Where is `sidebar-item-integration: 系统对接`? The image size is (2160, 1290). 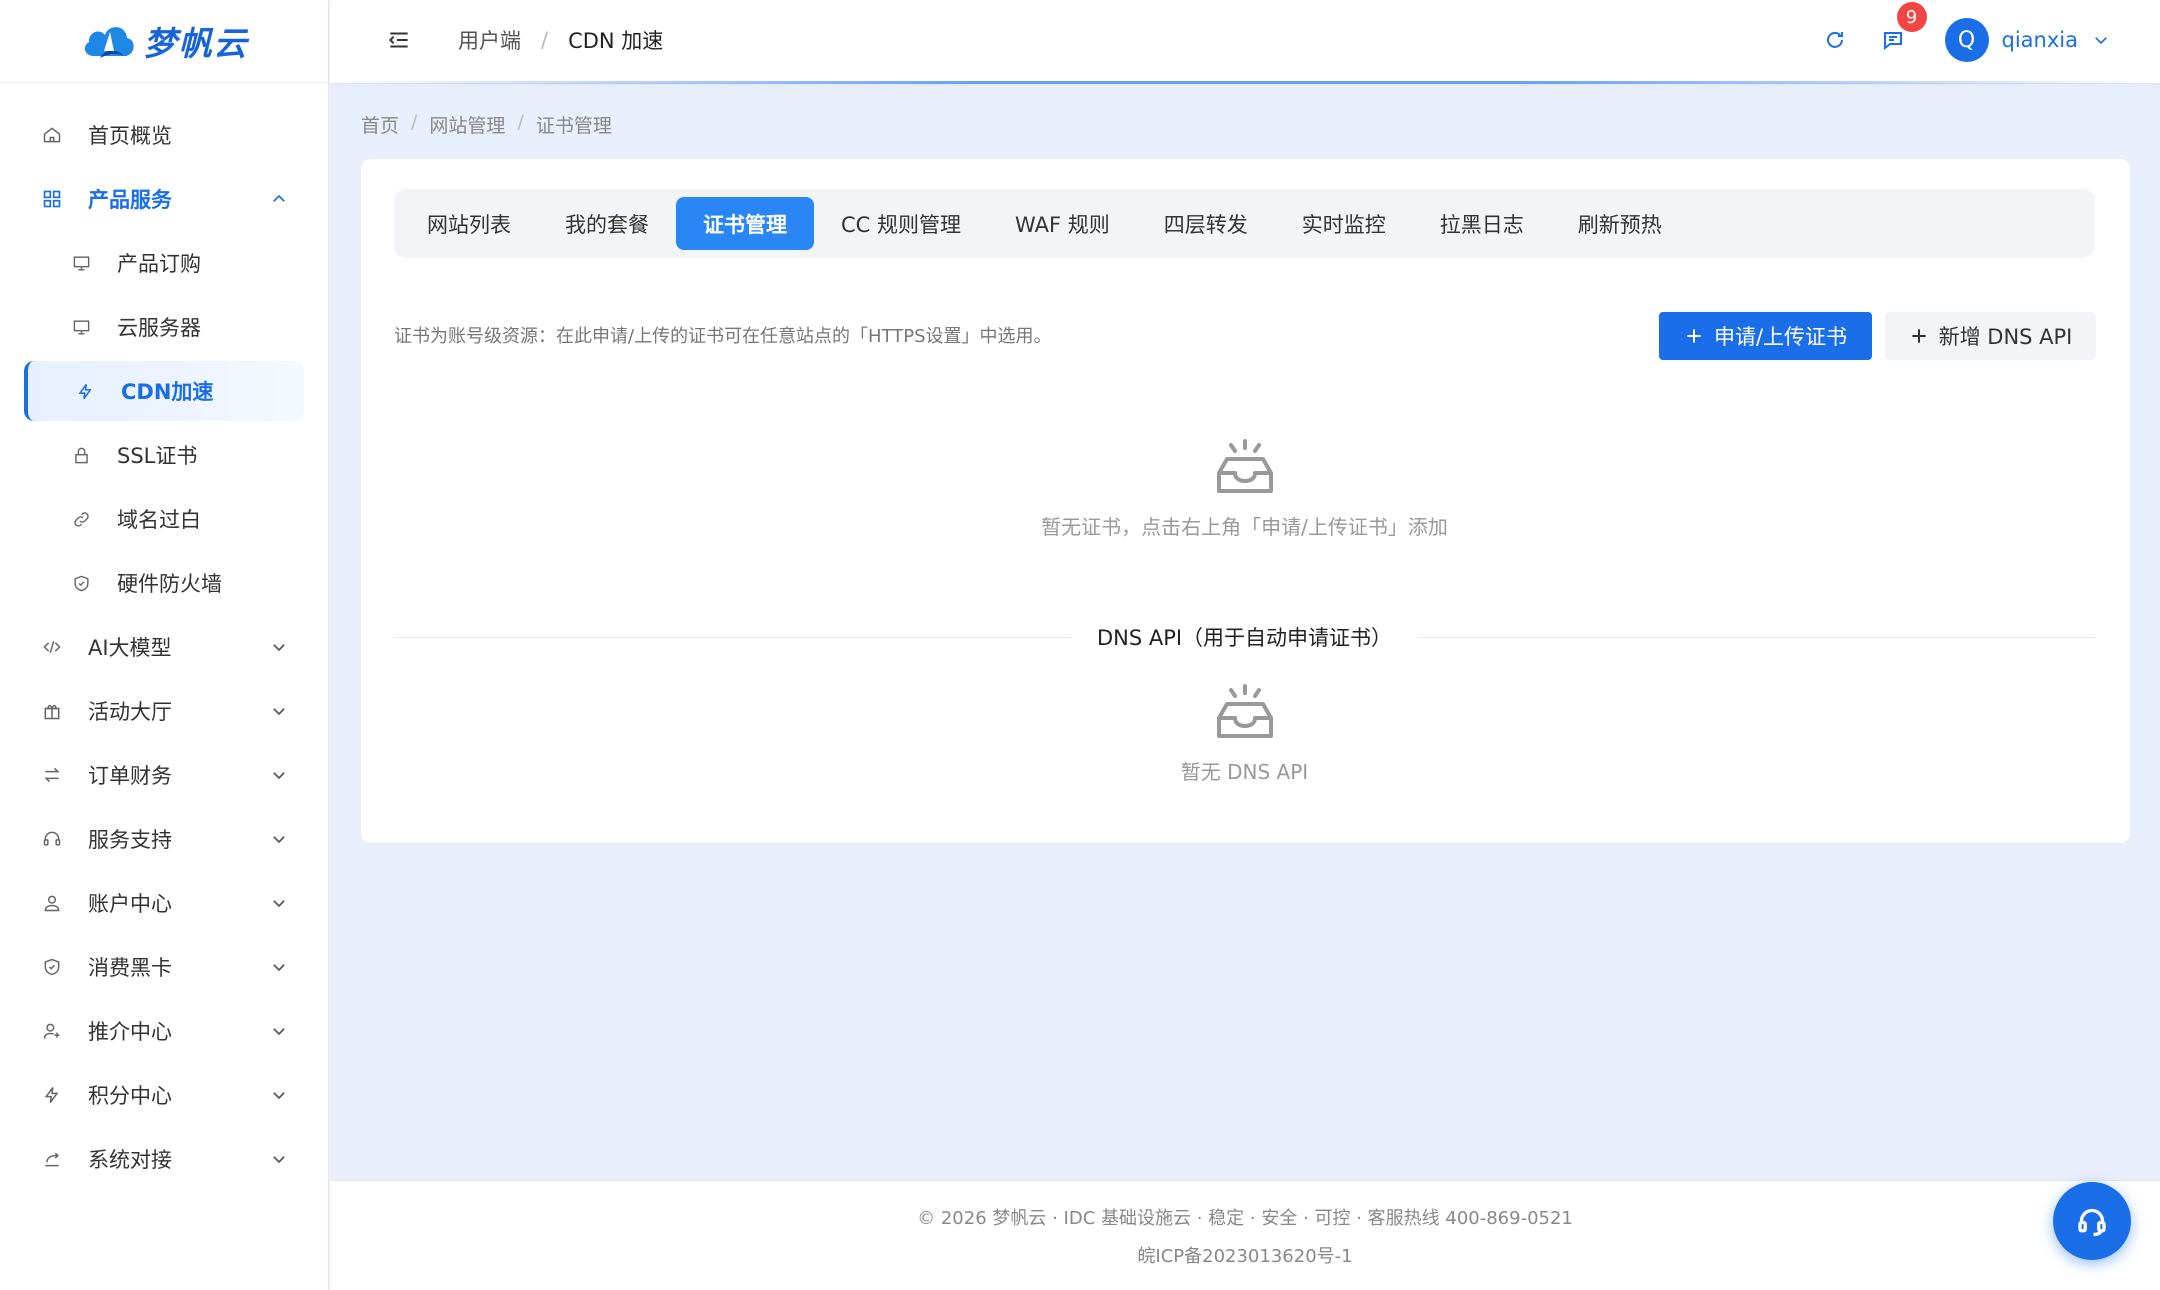 sidebar-item-integration: 系统对接 is located at coordinates (164, 1159).